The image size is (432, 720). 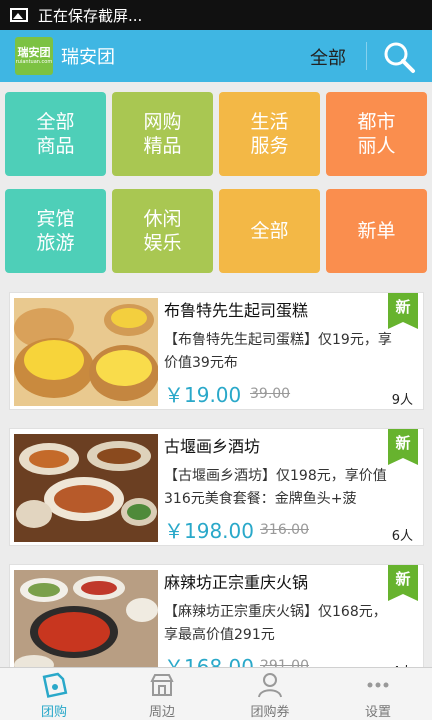 I want to click on category-label: 新单, so click(x=376, y=231).